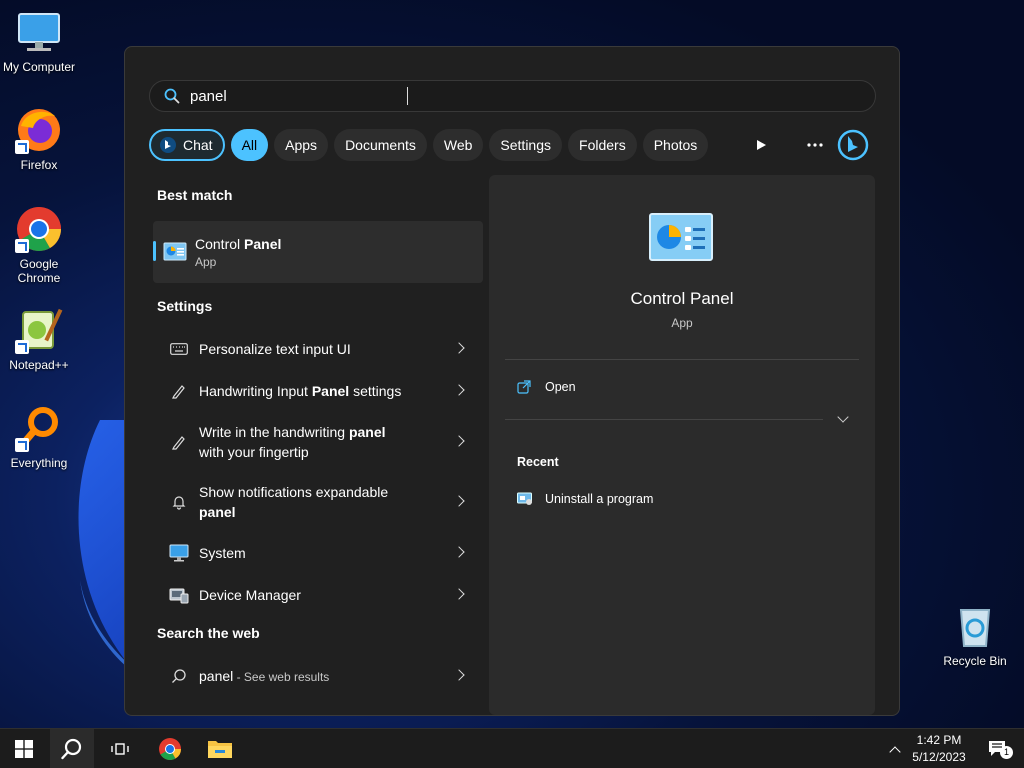 Image resolution: width=1024 pixels, height=768 pixels. Describe the element at coordinates (320, 553) in the screenshot. I see `setting-system: System` at that location.